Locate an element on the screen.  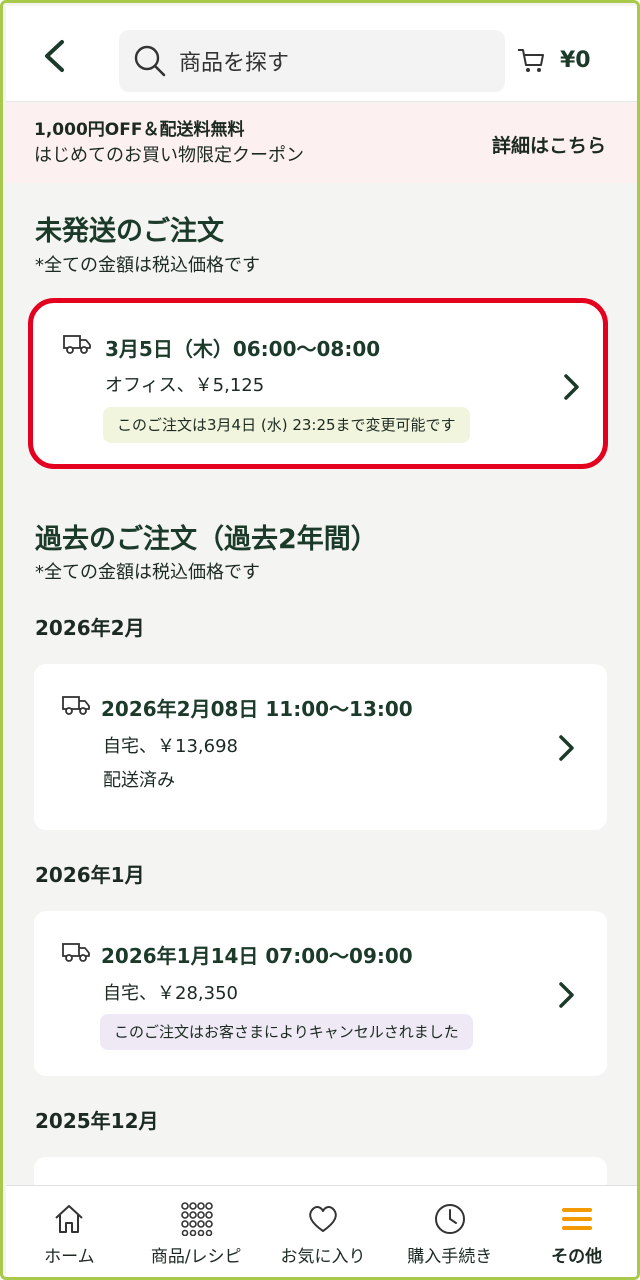
pending-tax-note: *全ての金額は税込価格です is located at coordinates (147, 265).